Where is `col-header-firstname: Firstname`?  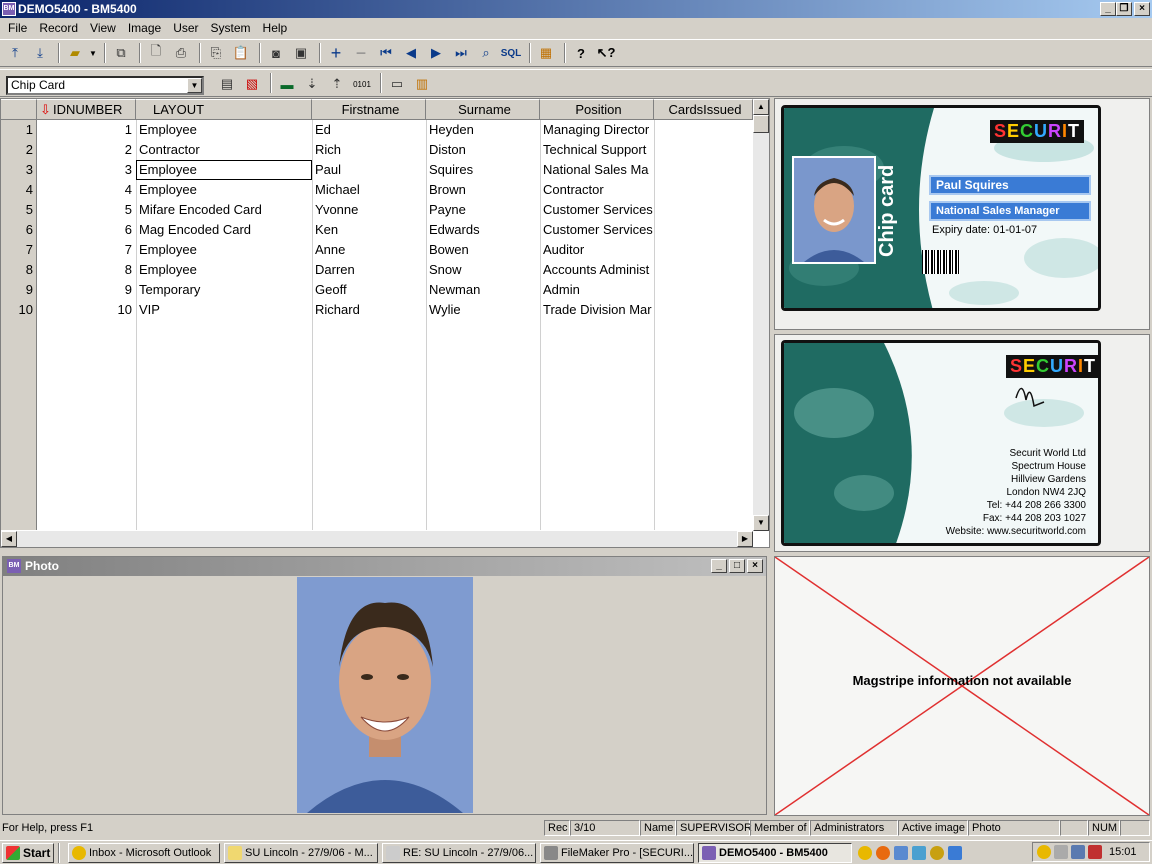 col-header-firstname: Firstname is located at coordinates (369, 109).